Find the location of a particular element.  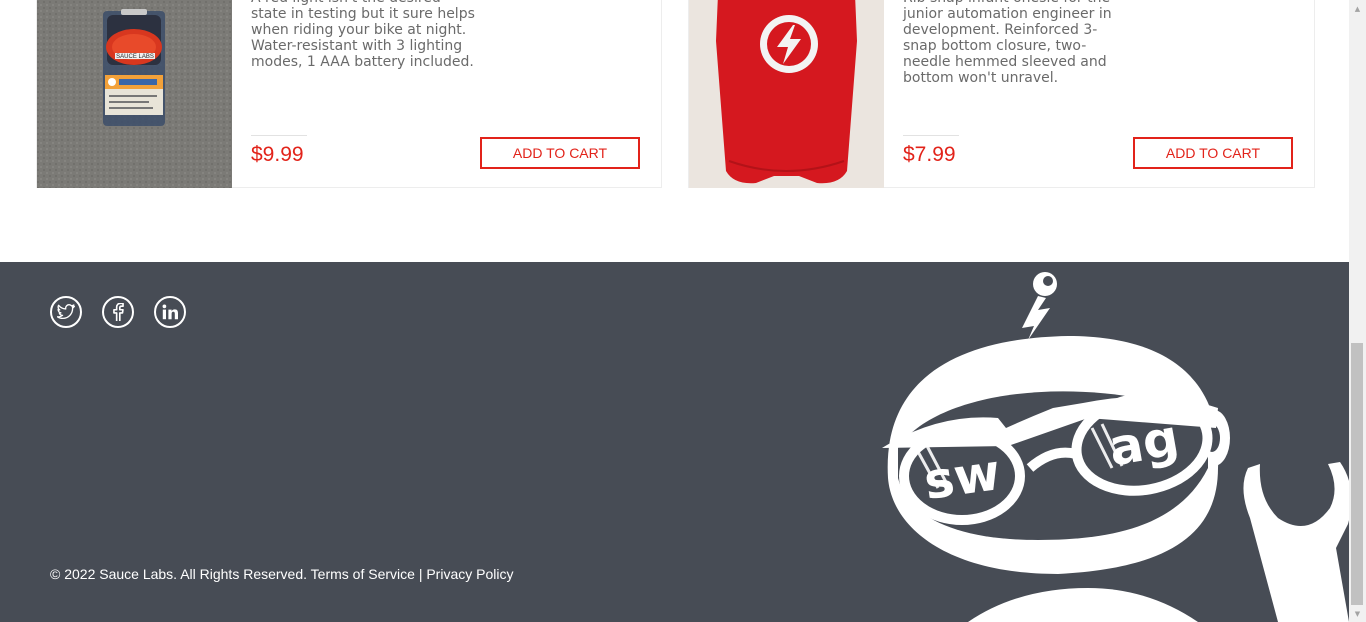

terms-of-service-link: Terms of Service is located at coordinates (363, 574).